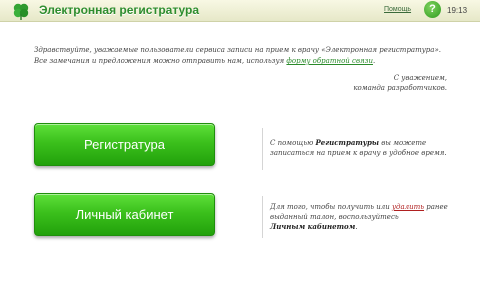  I want to click on help-icon: ?, so click(432, 9).